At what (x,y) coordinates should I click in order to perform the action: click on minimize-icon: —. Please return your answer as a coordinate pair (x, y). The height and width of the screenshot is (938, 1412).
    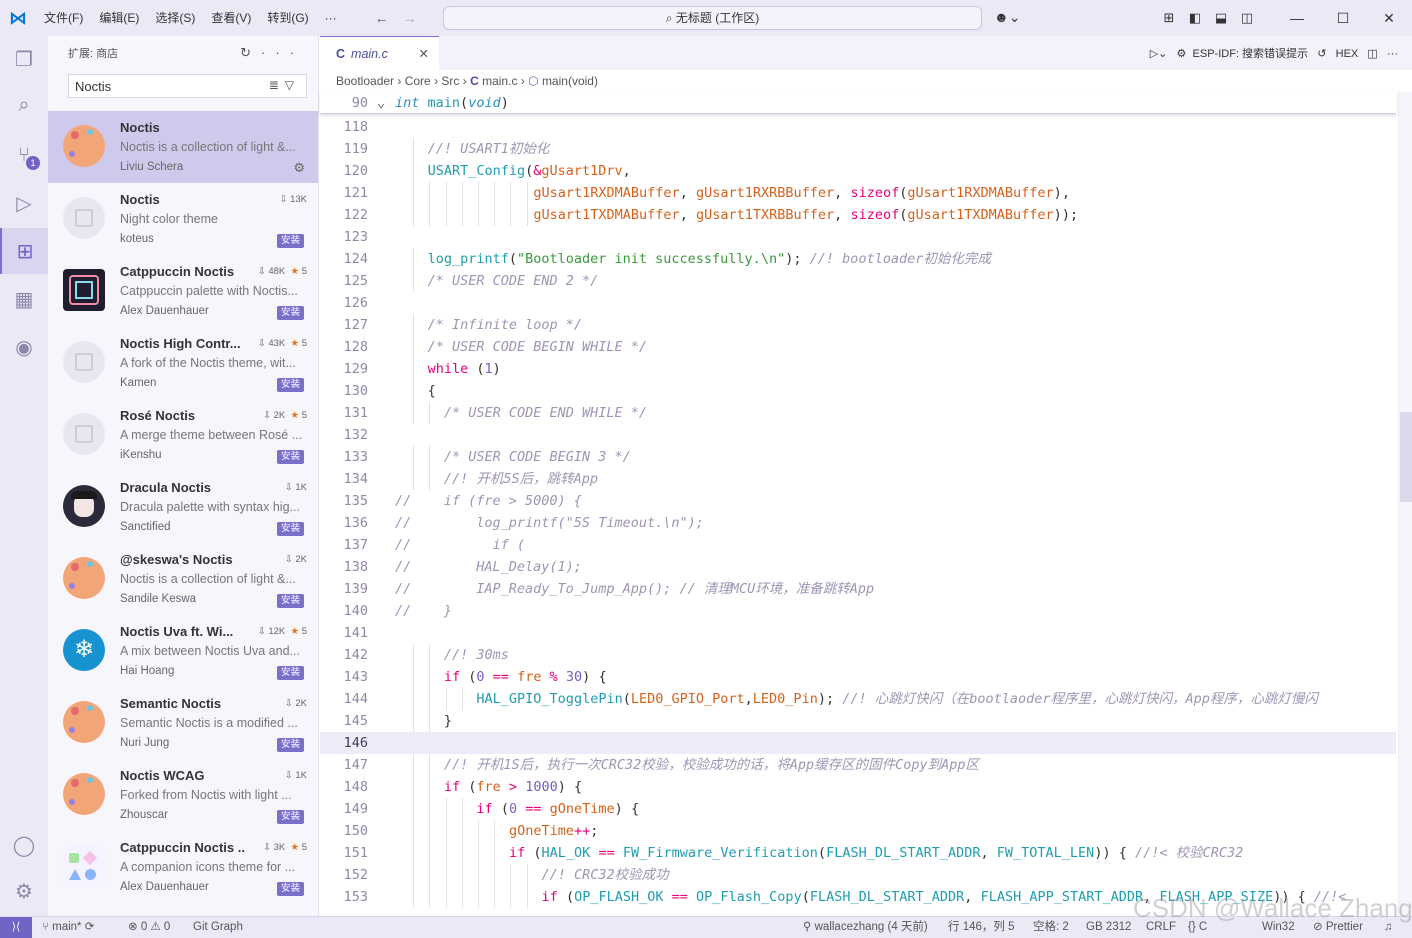
    Looking at the image, I should click on (1297, 18).